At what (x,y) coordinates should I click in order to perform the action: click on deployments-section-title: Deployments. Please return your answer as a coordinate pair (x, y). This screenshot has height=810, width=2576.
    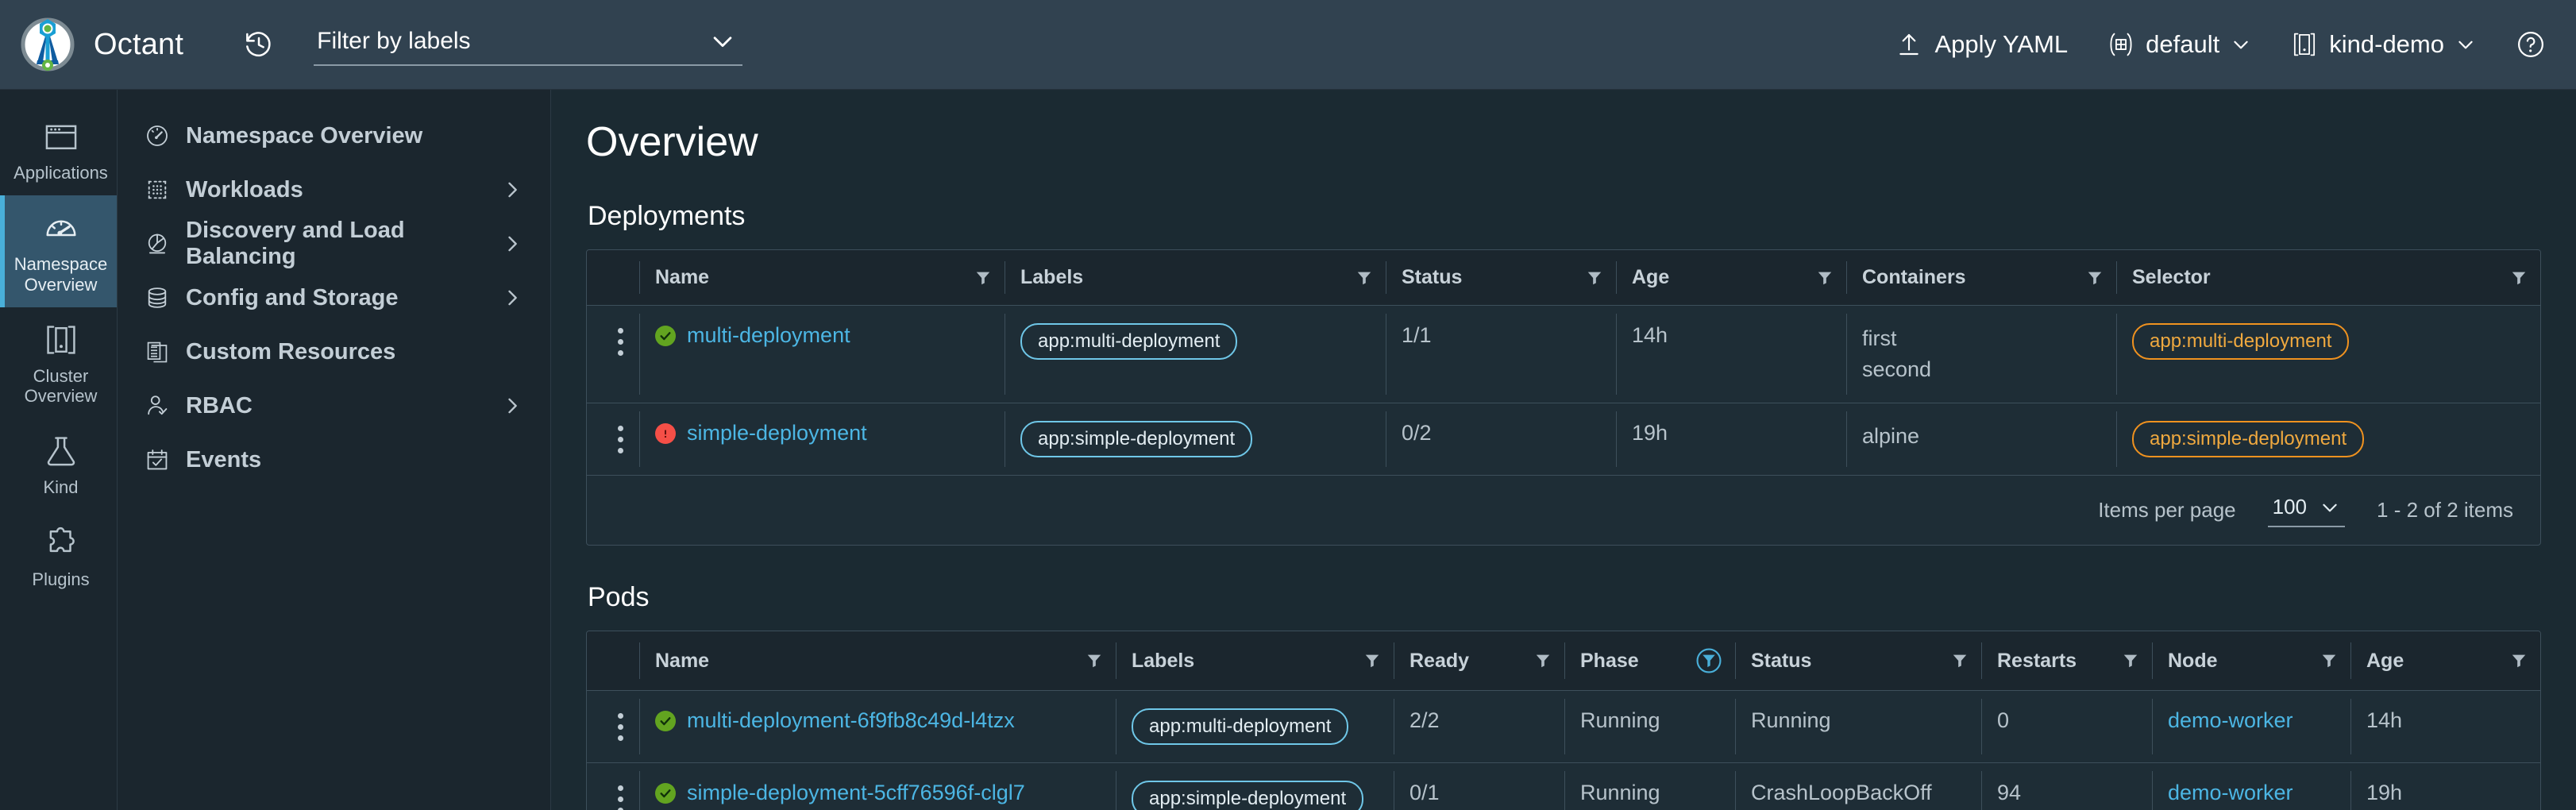
    Looking at the image, I should click on (667, 216).